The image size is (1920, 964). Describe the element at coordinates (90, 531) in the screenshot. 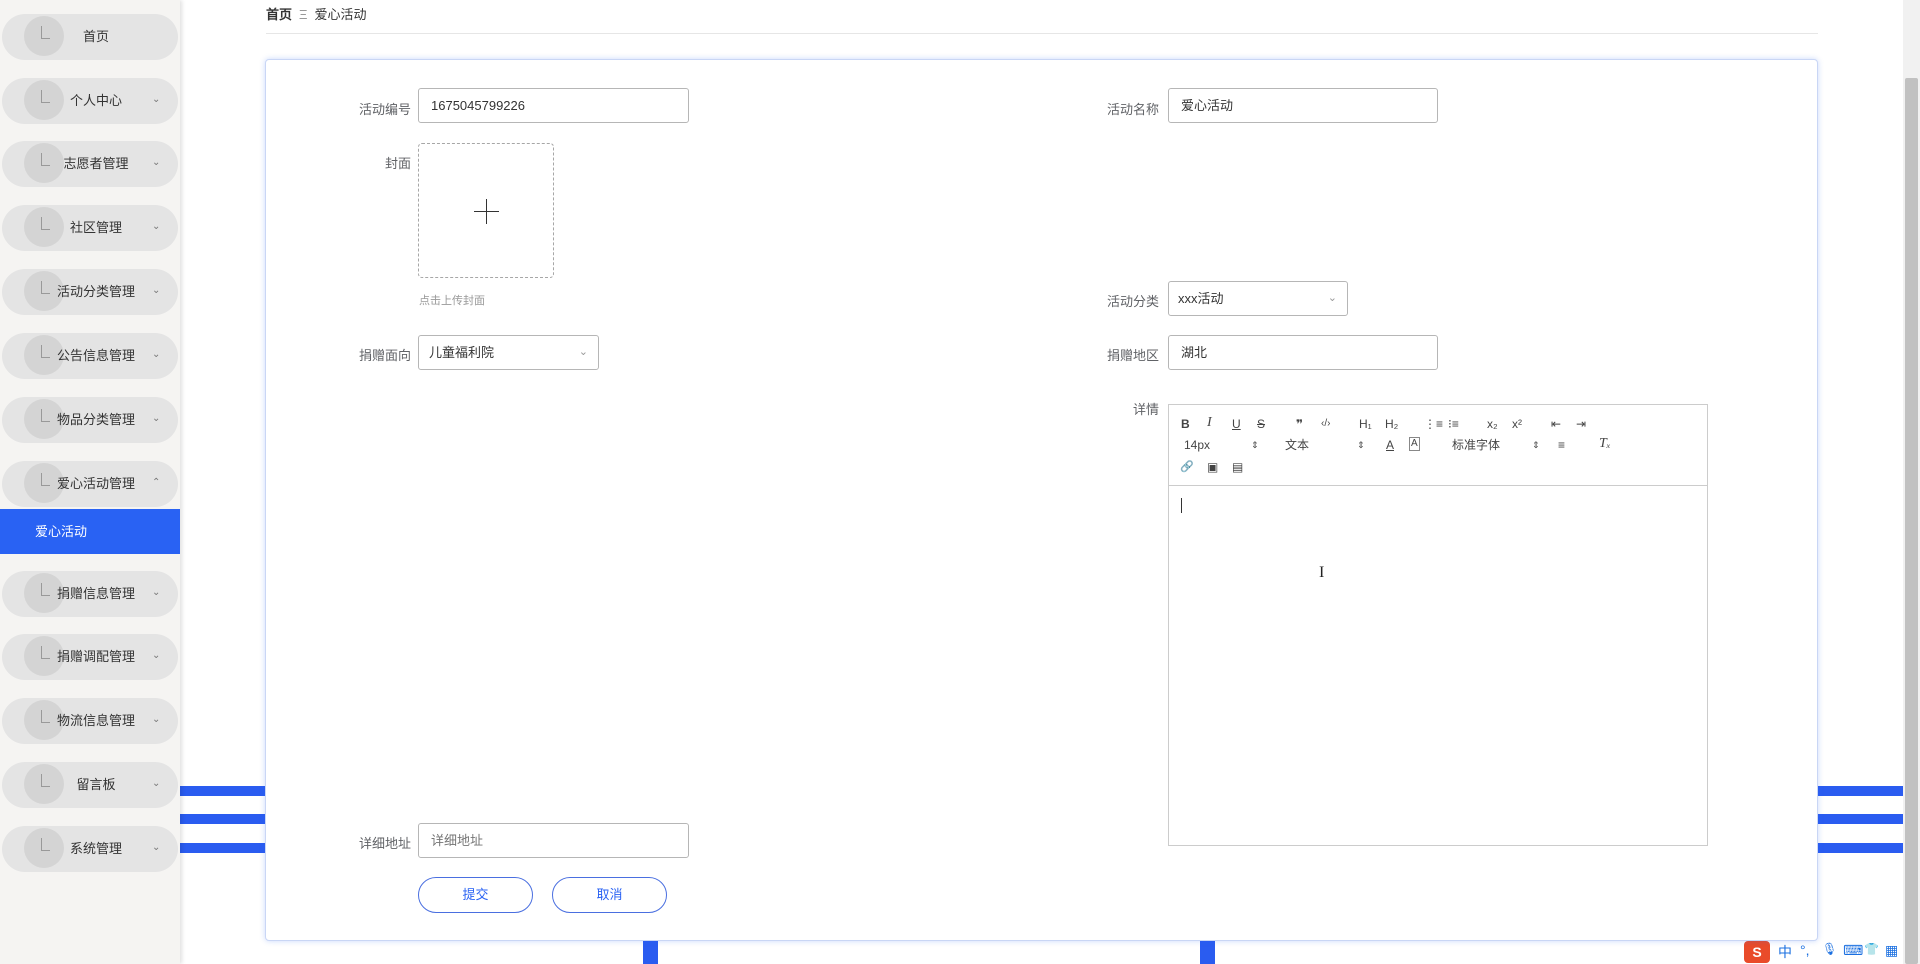

I see `sidebar-subitem-charity-activity: 爱心活动` at that location.